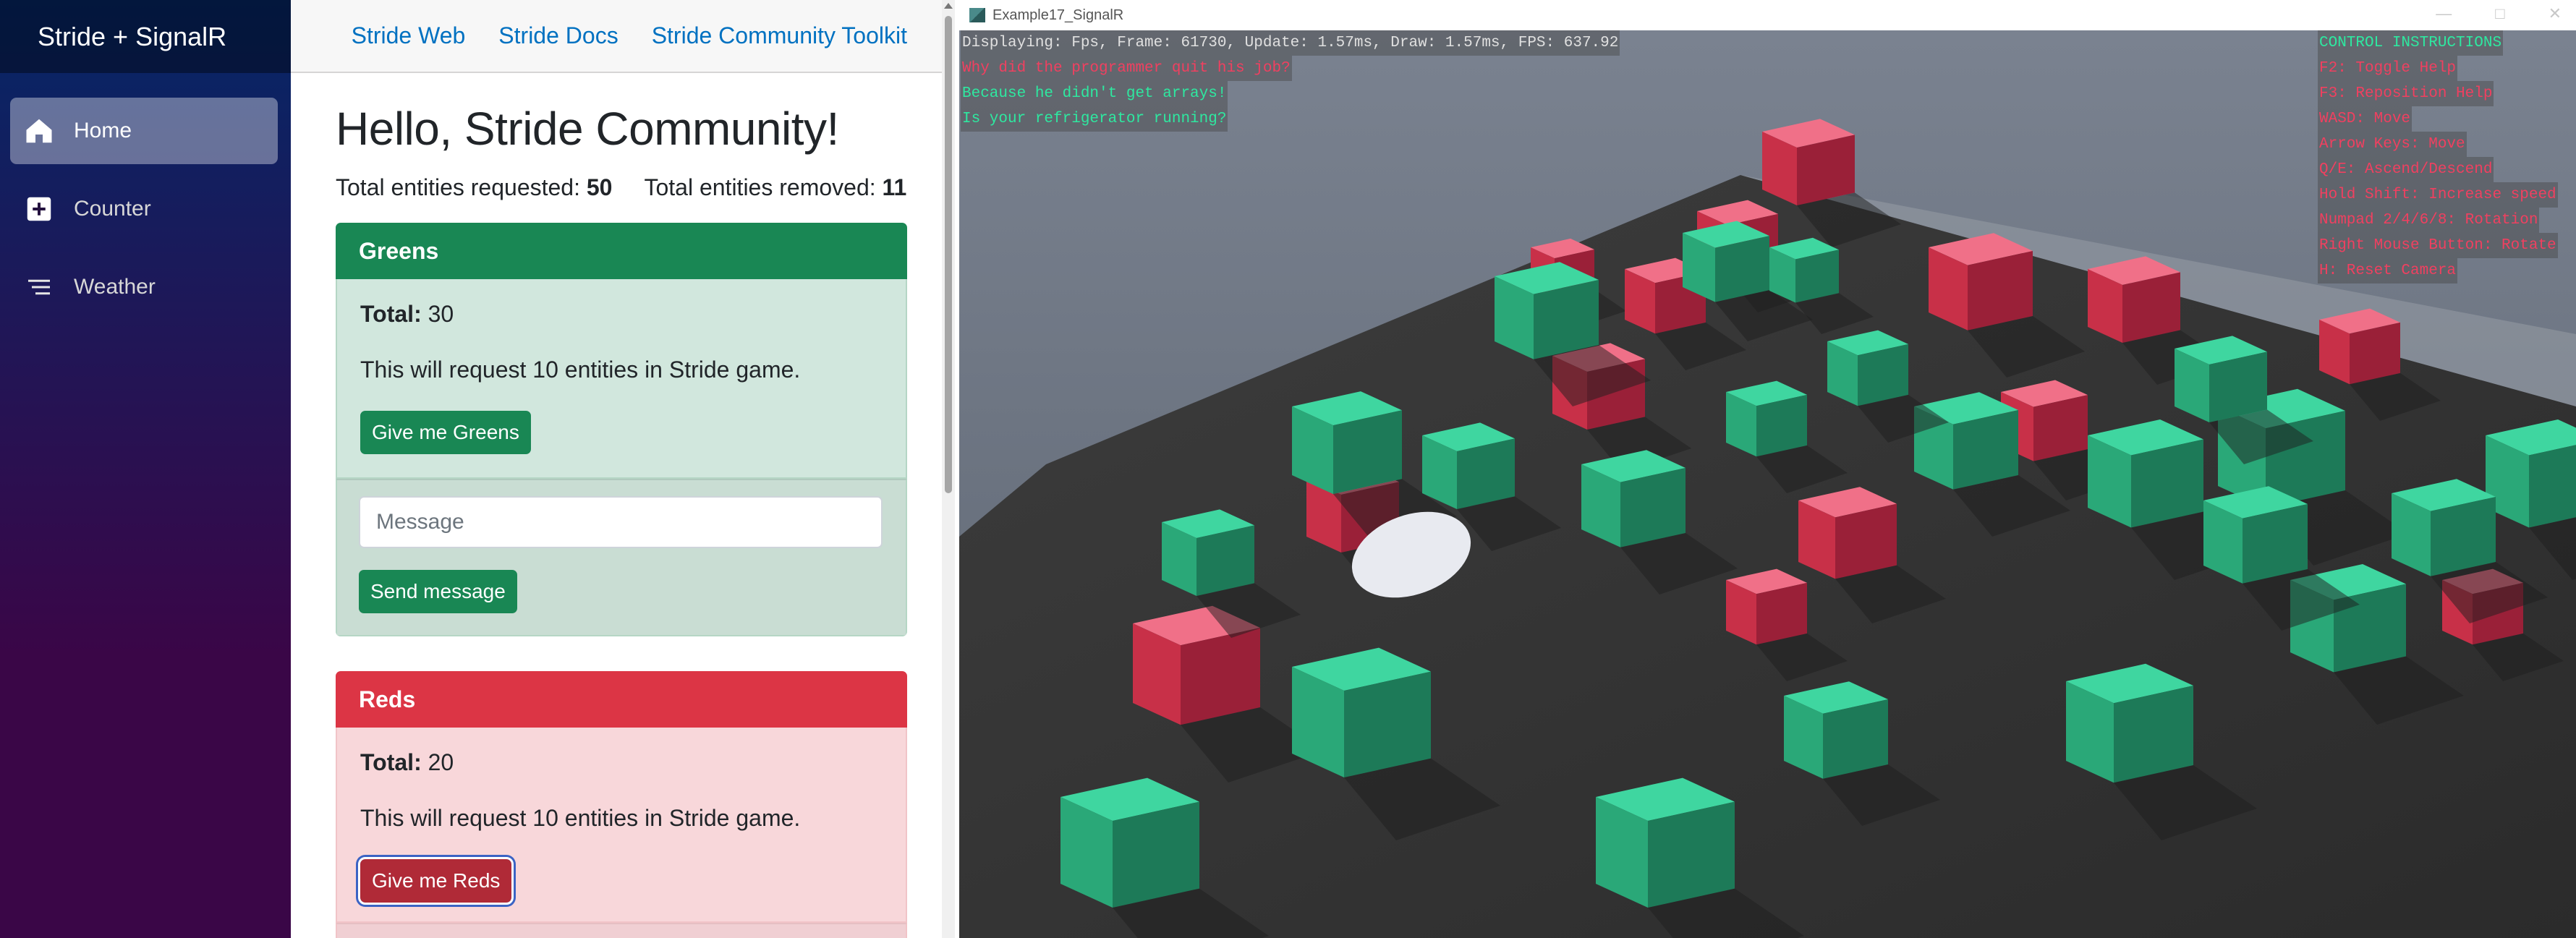 The image size is (2576, 938). What do you see at coordinates (621, 930) in the screenshot?
I see `reds-card-footer` at bounding box center [621, 930].